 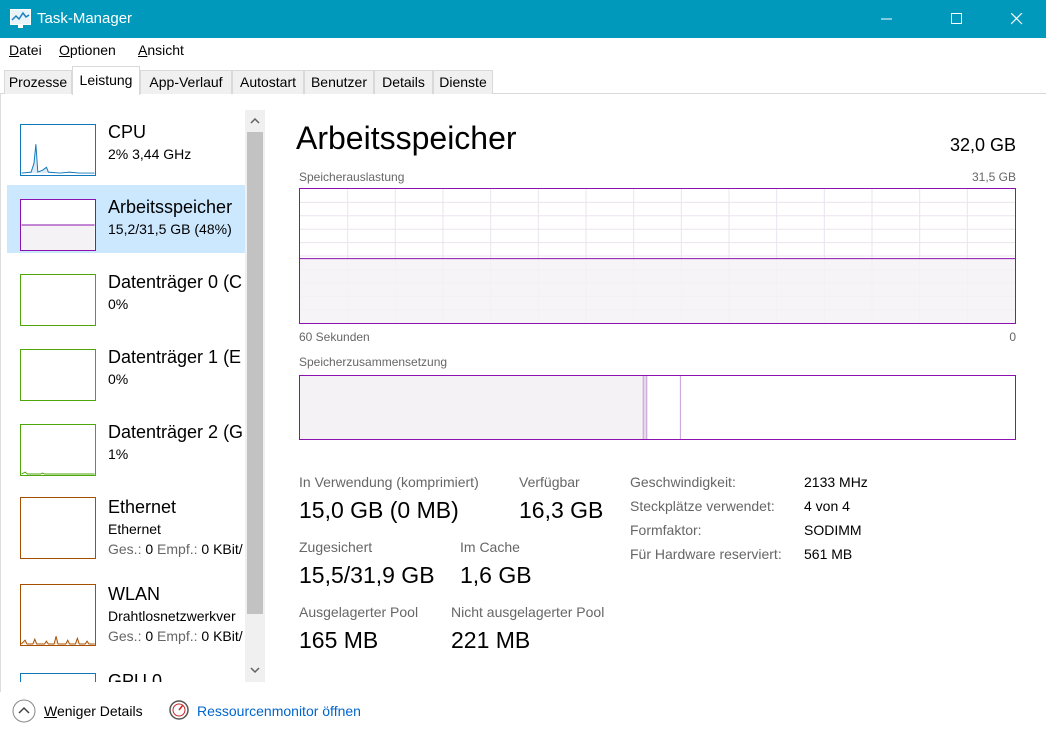 I want to click on property-value: 4 von 4, so click(x=827, y=506).